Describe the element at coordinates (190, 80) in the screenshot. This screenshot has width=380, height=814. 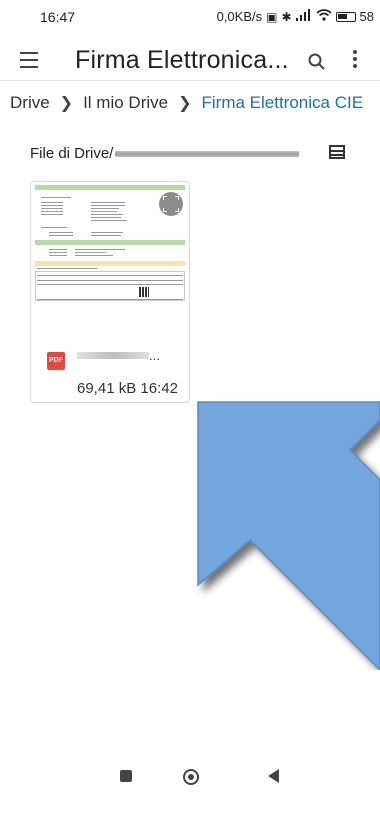
I see `toolbar-divider` at that location.